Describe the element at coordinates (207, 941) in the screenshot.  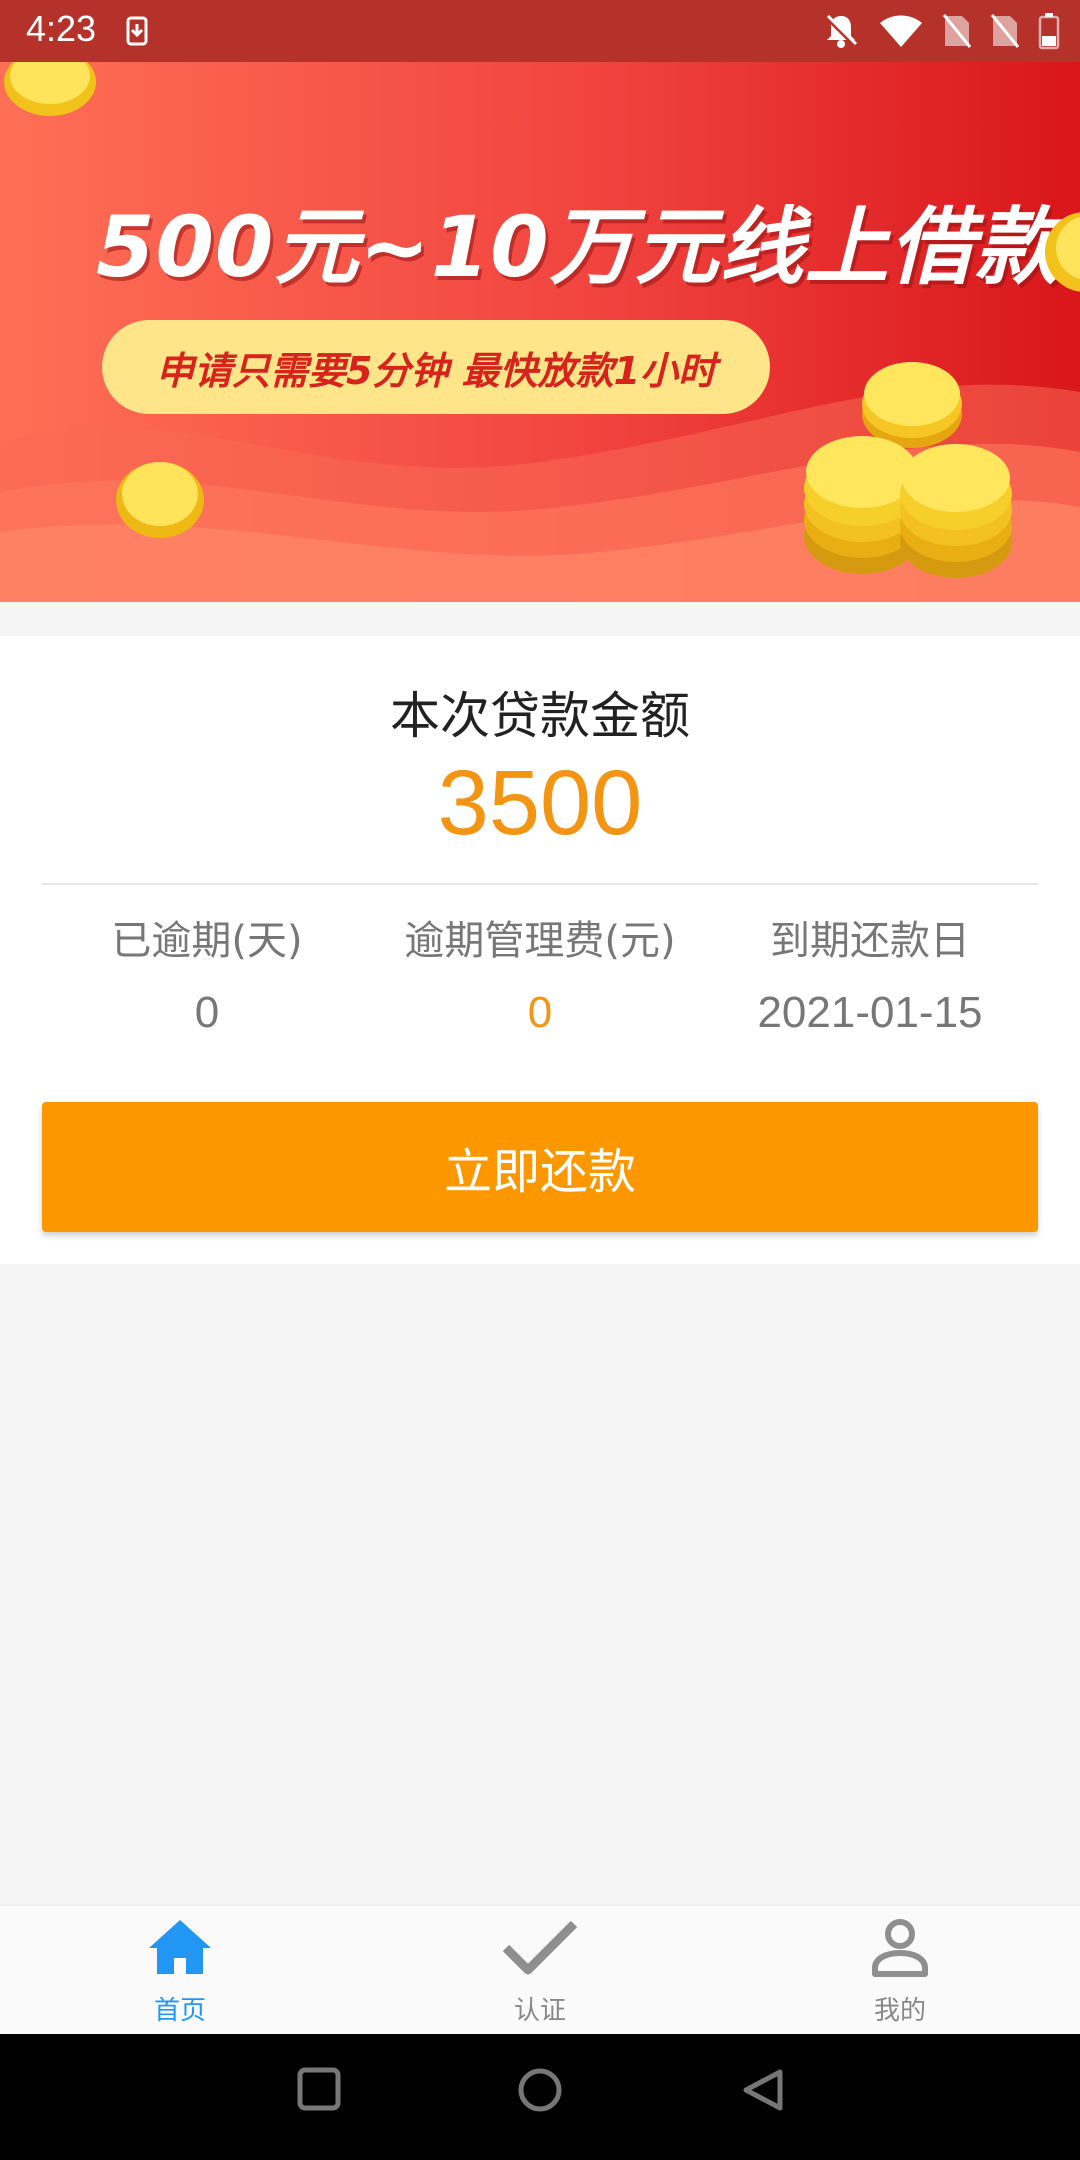
I see `overdue-days-label: 已逾期(天)` at that location.